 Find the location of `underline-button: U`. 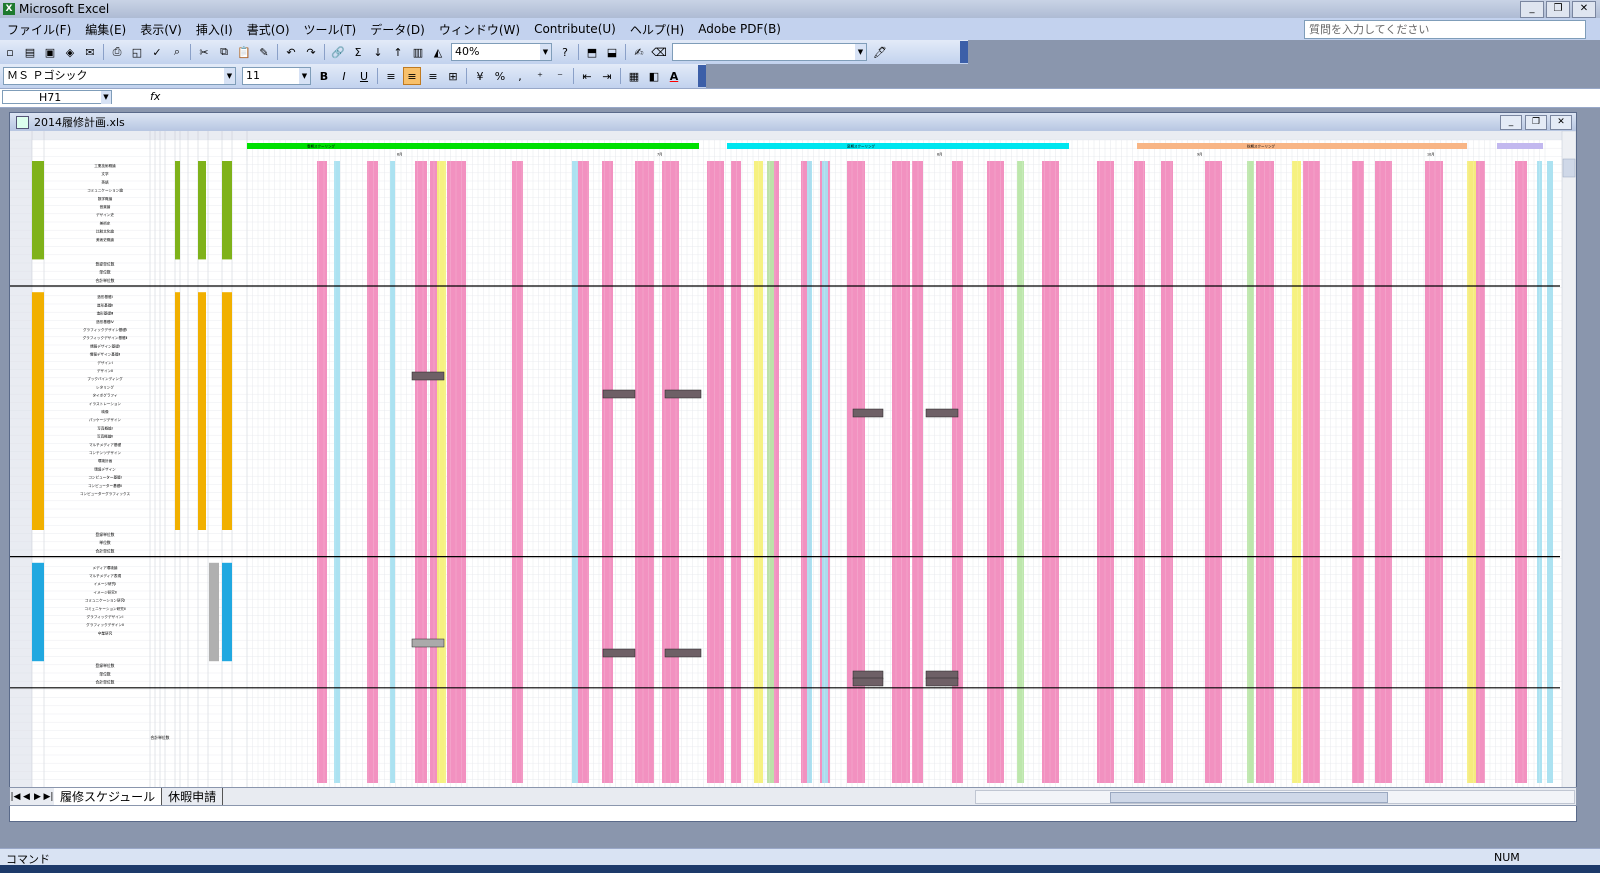

underline-button: U is located at coordinates (364, 76).